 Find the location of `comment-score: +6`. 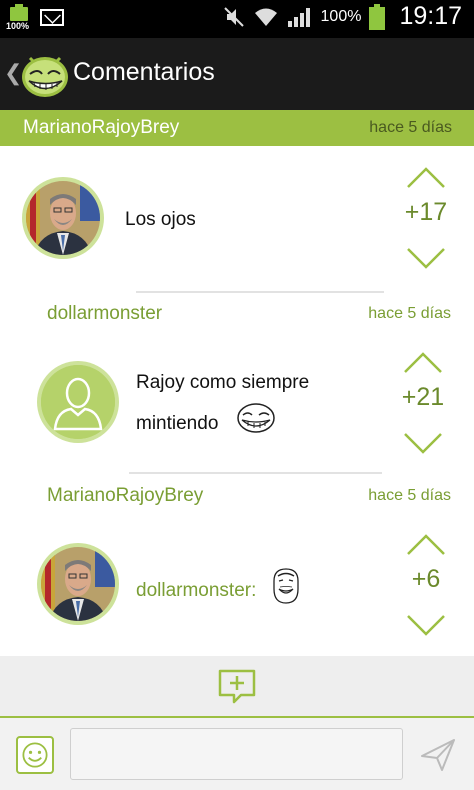

comment-score: +6 is located at coordinates (426, 579).